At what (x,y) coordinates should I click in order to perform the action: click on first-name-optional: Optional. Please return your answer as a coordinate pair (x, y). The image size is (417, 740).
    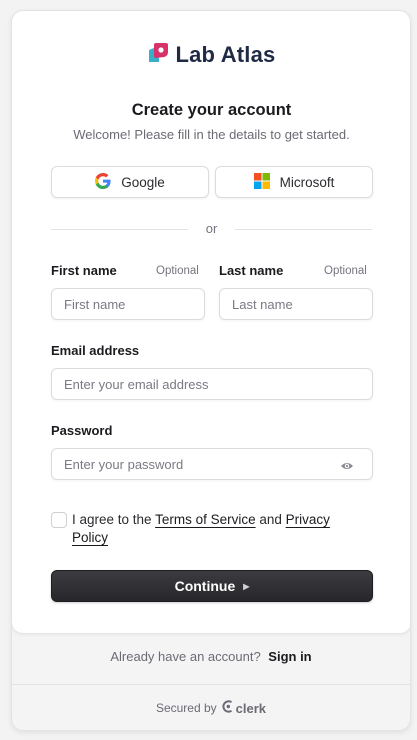
    Looking at the image, I should click on (177, 271).